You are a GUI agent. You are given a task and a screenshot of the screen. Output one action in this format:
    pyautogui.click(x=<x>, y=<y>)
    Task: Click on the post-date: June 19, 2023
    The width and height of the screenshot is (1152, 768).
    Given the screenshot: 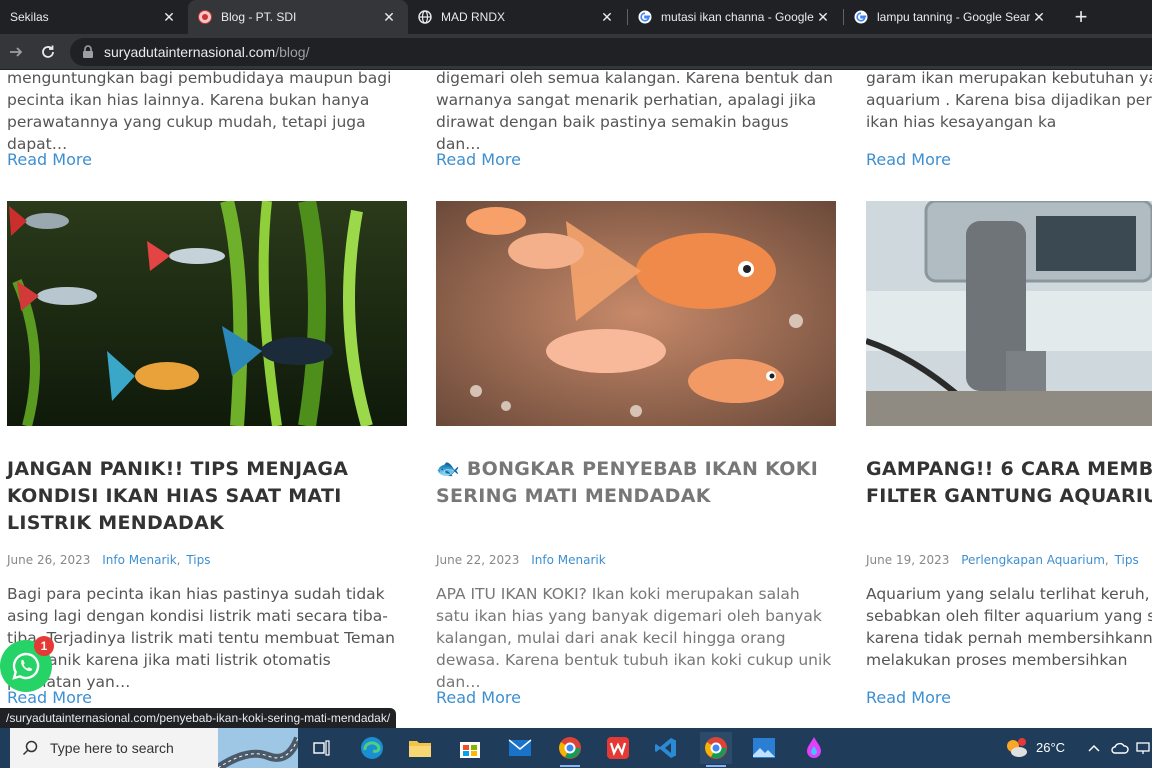 What is the action you would take?
    pyautogui.click(x=908, y=560)
    